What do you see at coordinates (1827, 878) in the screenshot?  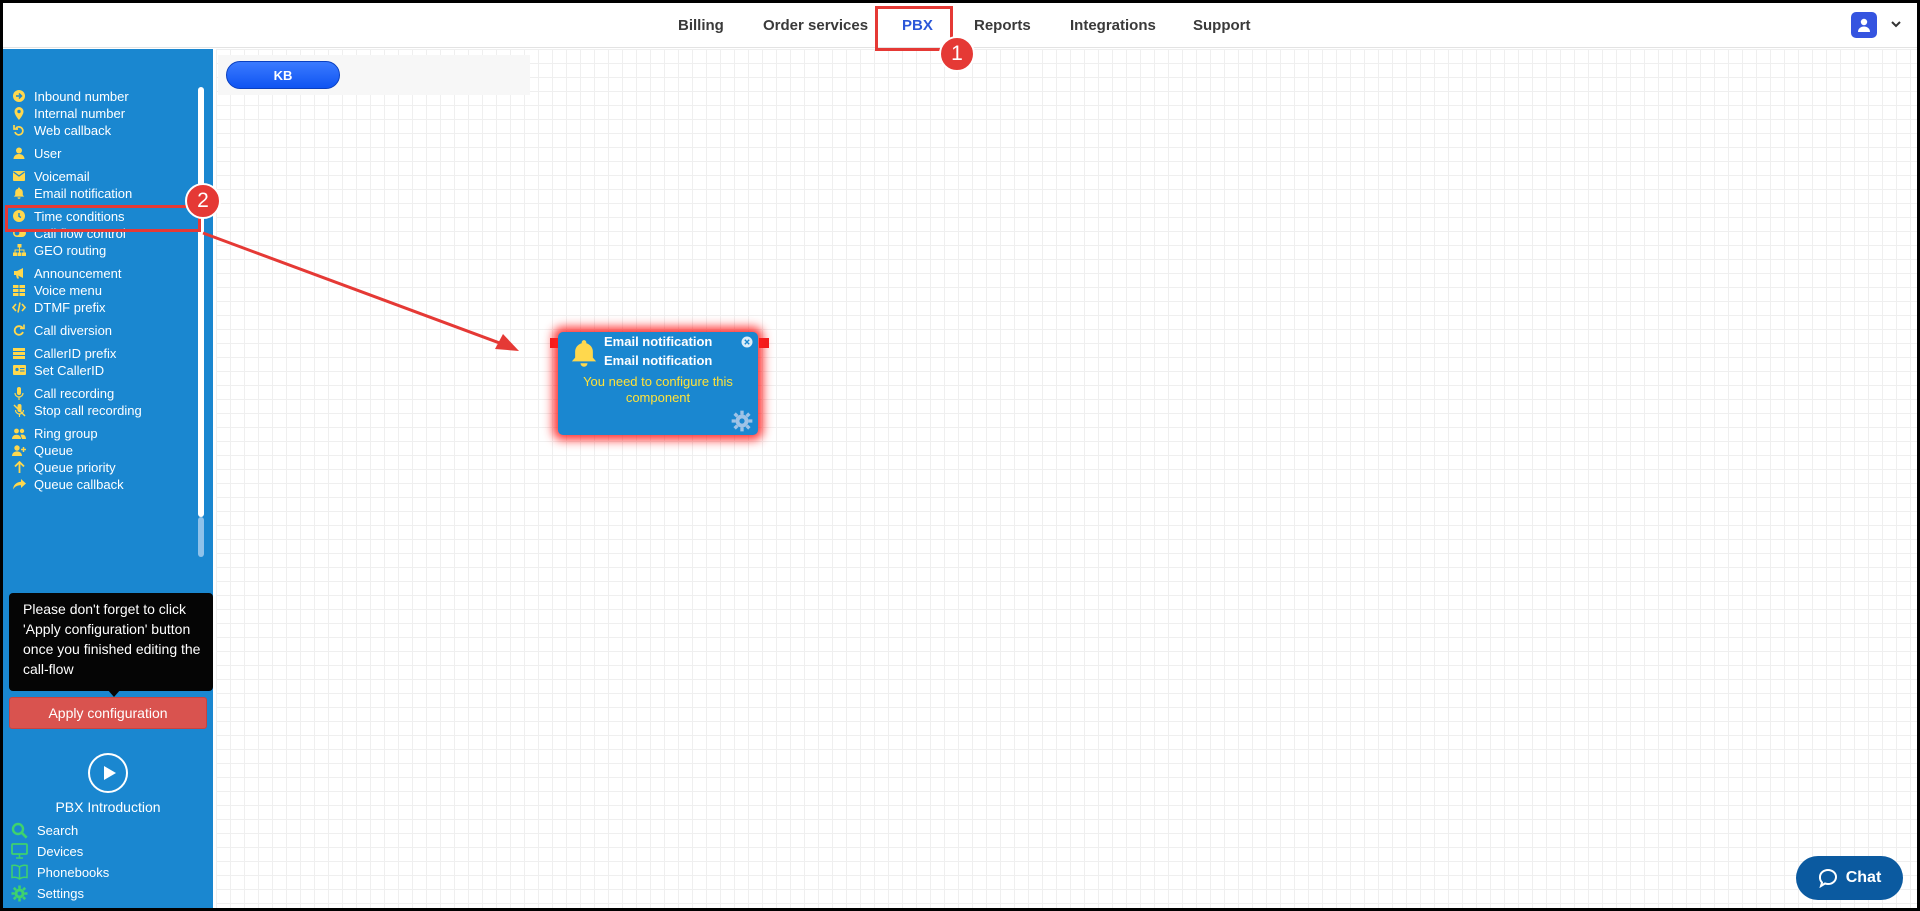 I see `chat-bubble-icon` at bounding box center [1827, 878].